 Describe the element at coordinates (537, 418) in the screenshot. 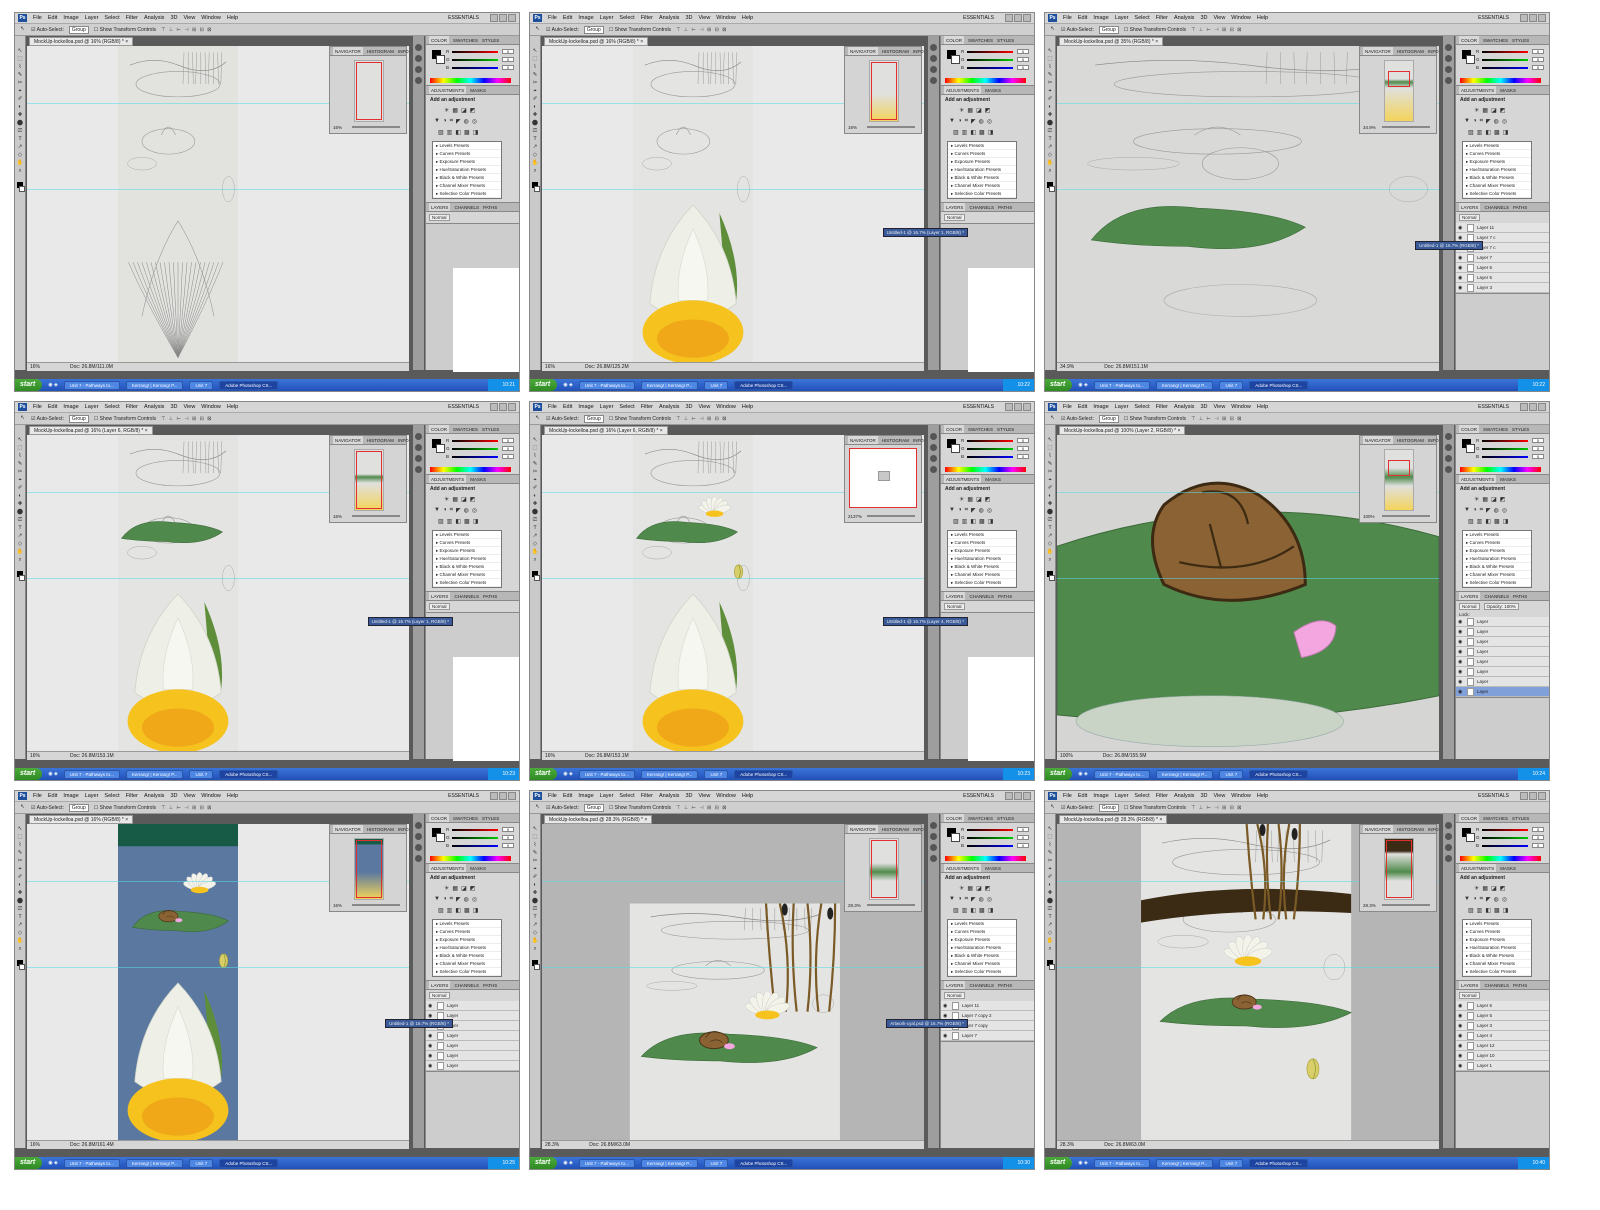

I see `move-tool-icon: ↖` at that location.